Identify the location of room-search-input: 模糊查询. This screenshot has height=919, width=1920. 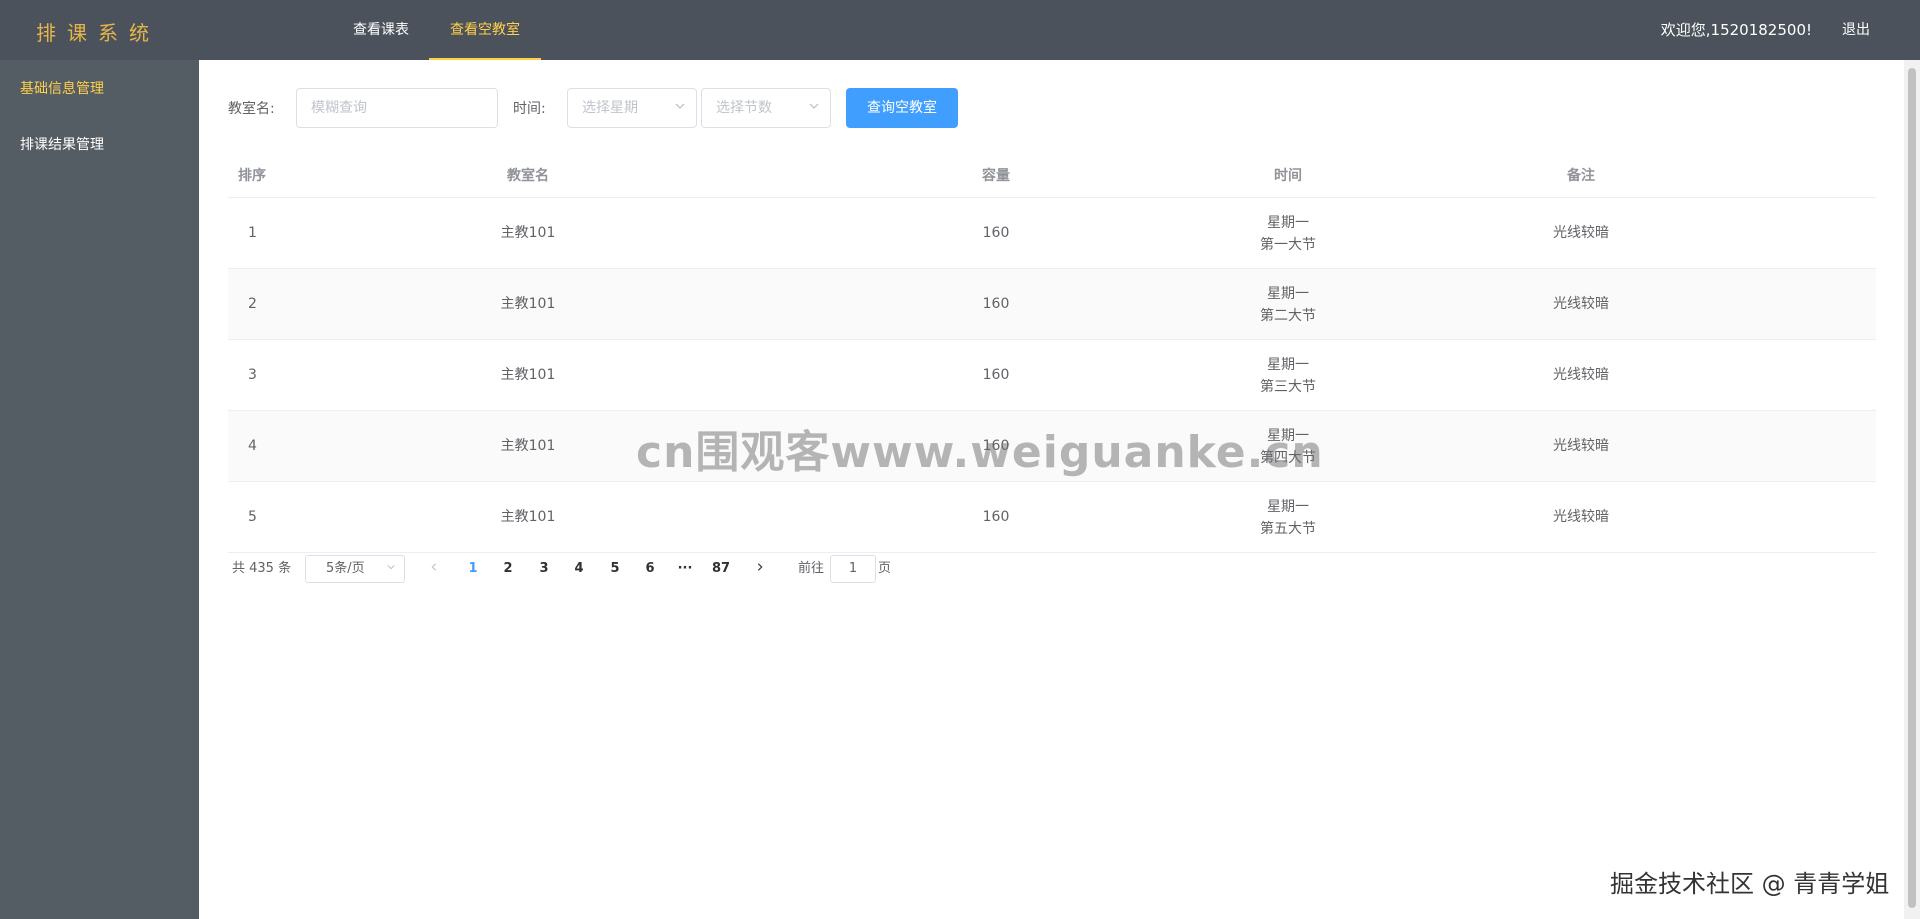
(397, 108).